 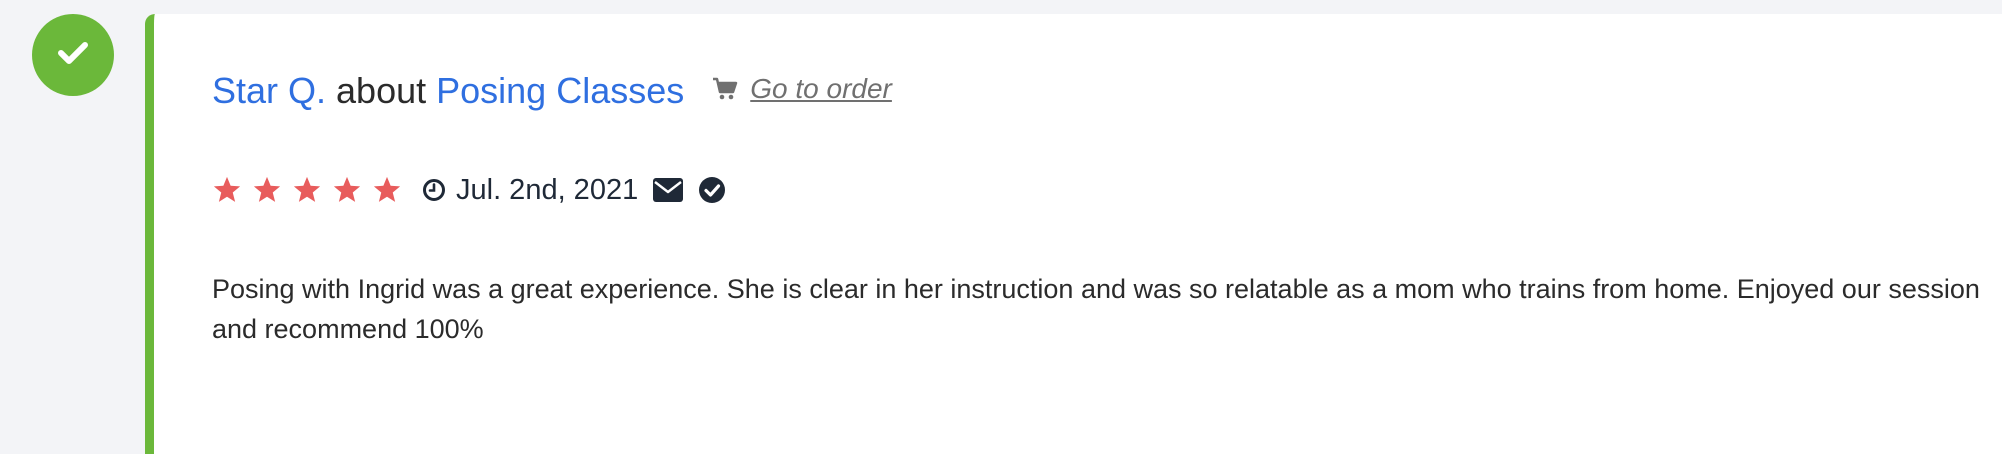 I want to click on star-rating, so click(x=312, y=190).